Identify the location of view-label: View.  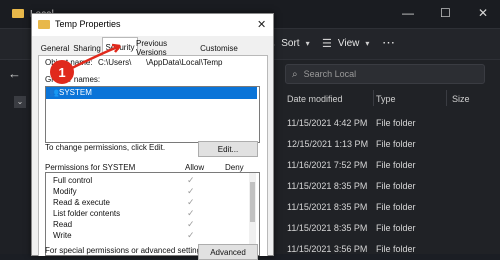
(348, 43).